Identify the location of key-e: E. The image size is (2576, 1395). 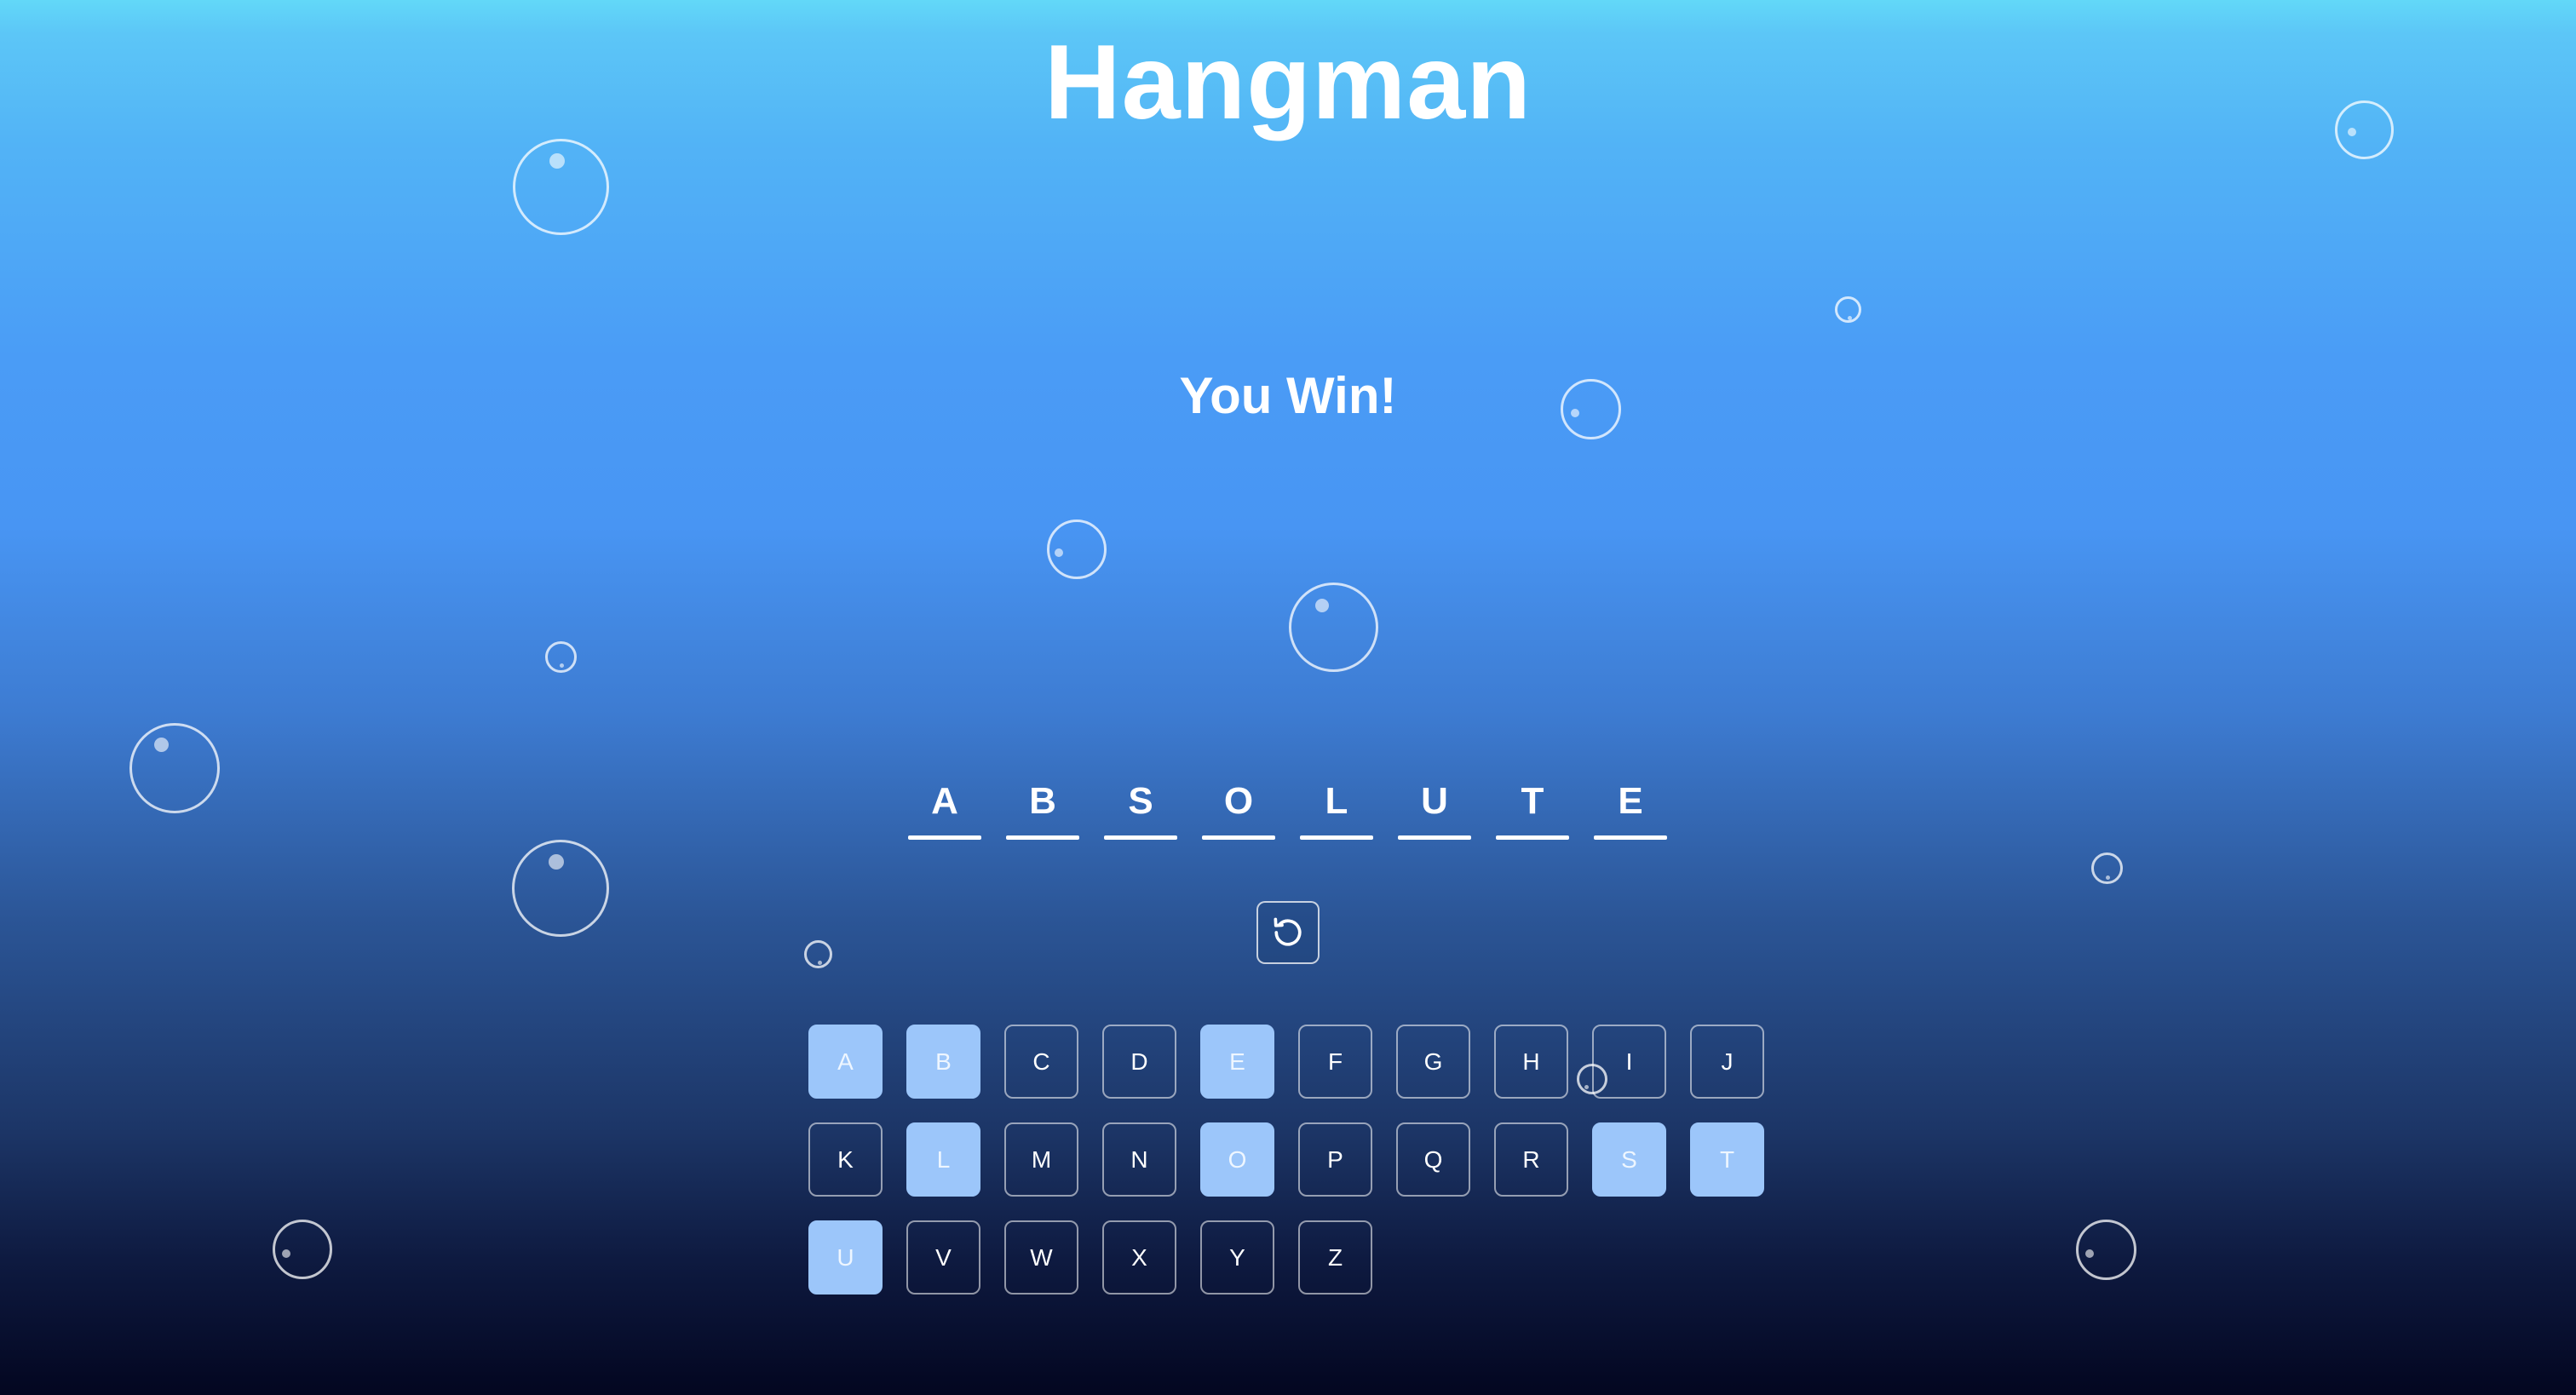
(1237, 1062).